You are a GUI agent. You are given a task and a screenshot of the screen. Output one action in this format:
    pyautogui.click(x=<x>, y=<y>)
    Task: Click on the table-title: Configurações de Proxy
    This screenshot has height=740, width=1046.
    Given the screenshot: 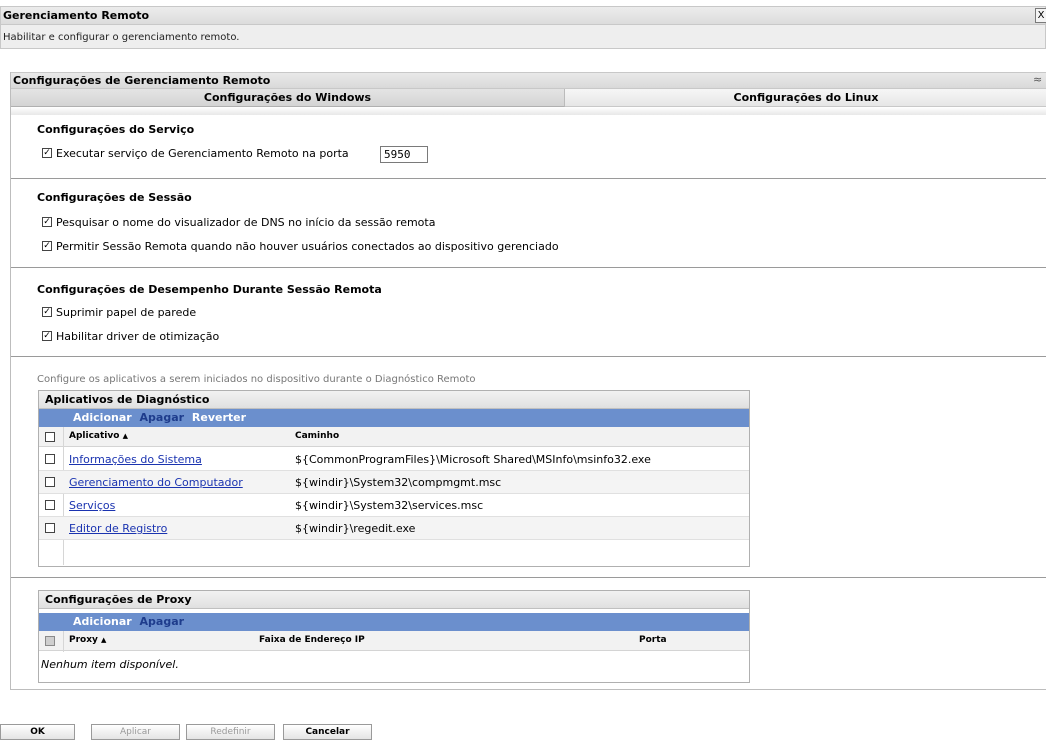 What is the action you would take?
    pyautogui.click(x=394, y=600)
    